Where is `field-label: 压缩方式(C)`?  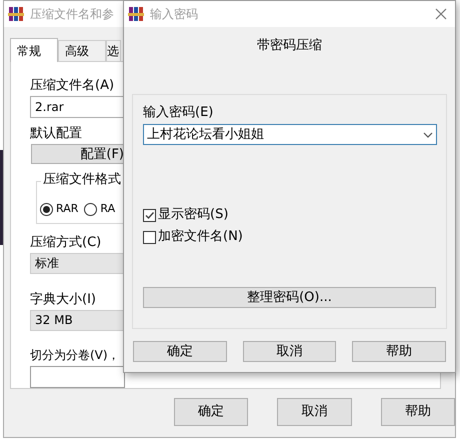
field-label: 压缩方式(C) is located at coordinates (66, 243).